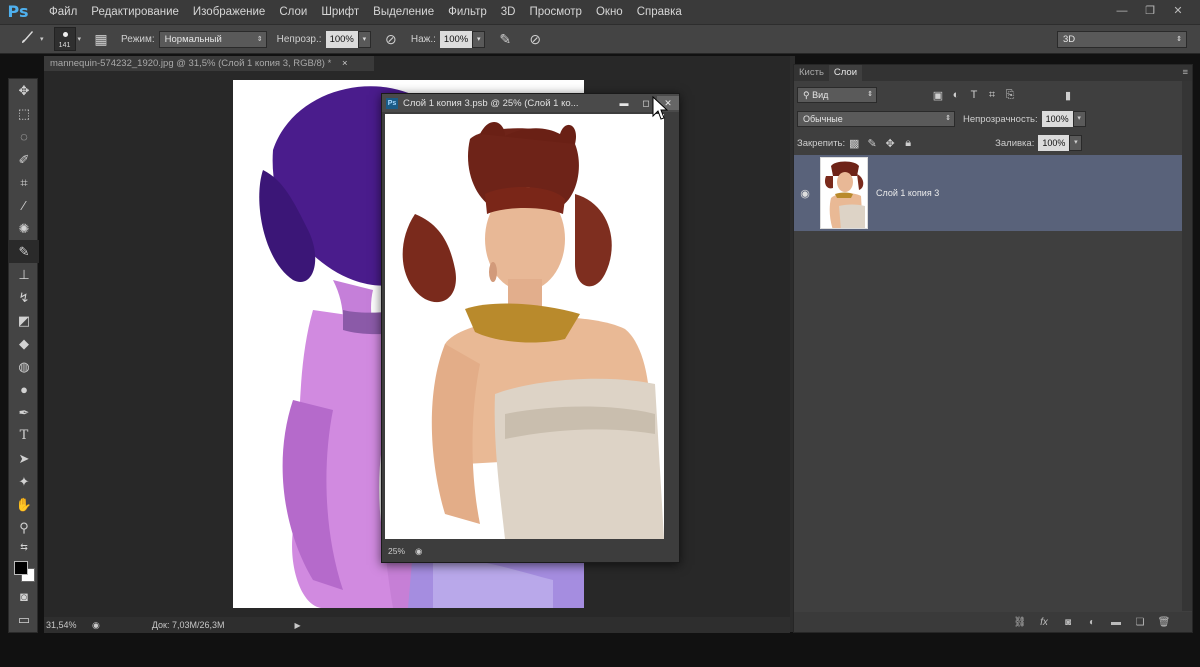 Image resolution: width=1200 pixels, height=667 pixels. Describe the element at coordinates (992, 95) in the screenshot. I see `filter-shape-icon: ⌗` at that location.